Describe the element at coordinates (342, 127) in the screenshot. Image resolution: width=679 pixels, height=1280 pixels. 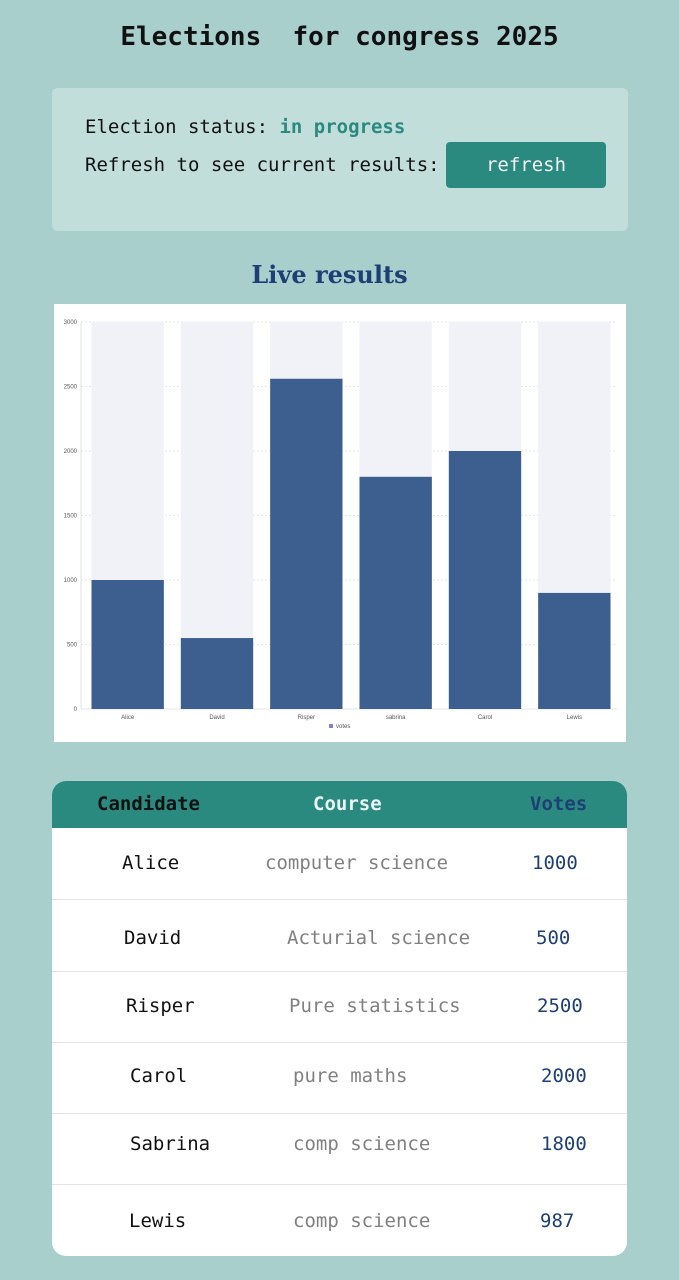
I see `election-status-value: in progress` at that location.